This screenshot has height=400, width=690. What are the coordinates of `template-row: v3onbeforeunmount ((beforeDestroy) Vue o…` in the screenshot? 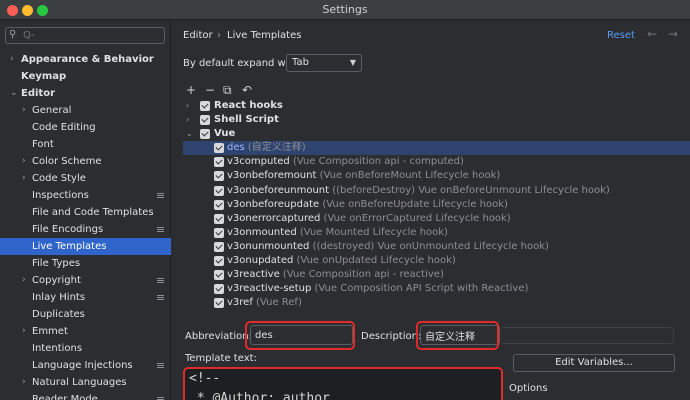 It's located at (436, 191).